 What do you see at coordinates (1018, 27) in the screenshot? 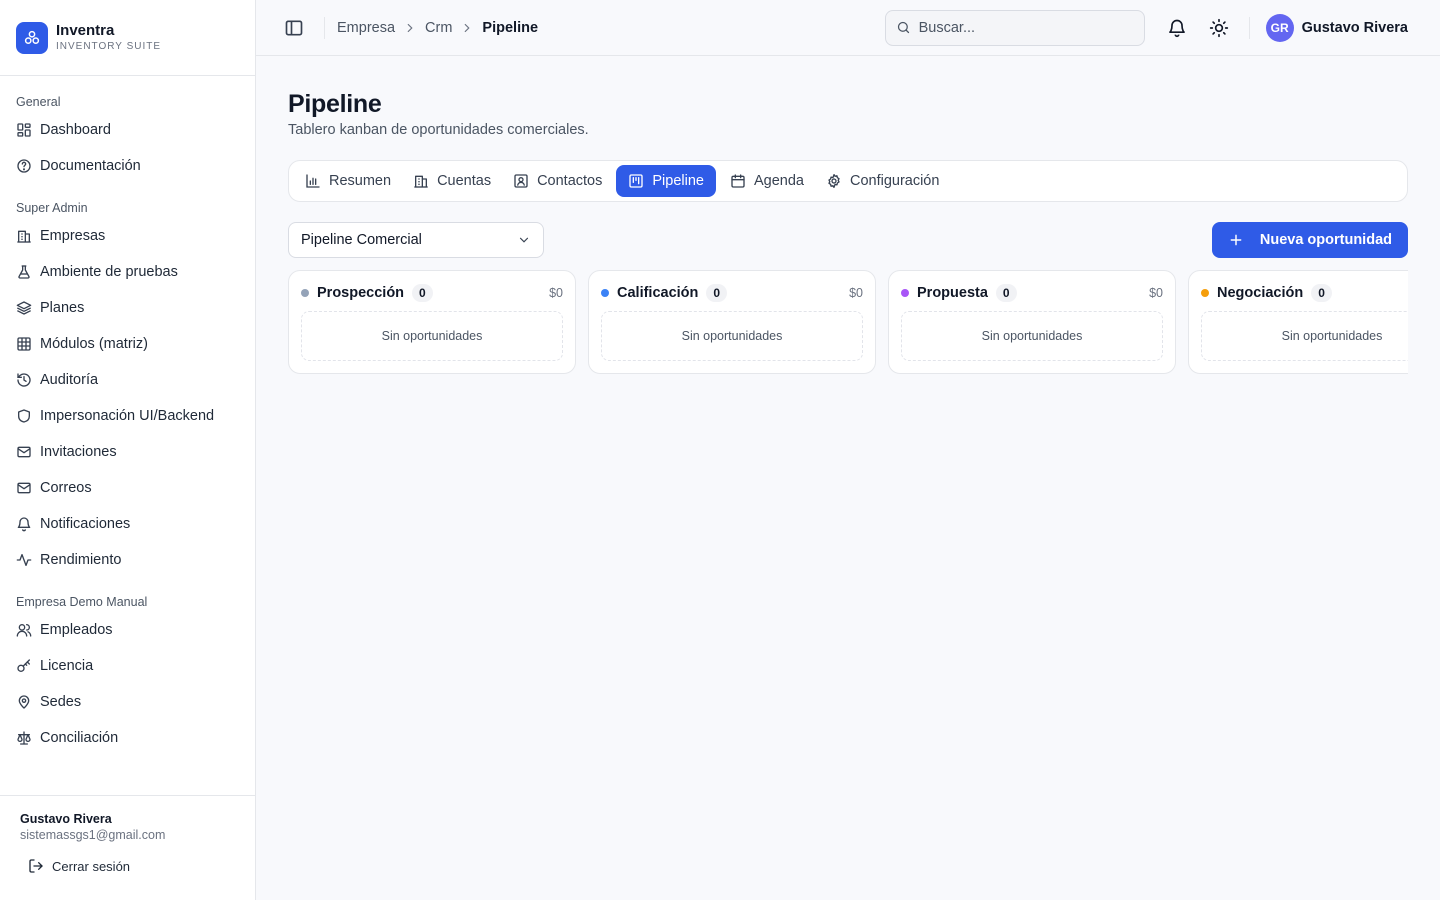
I see `search-input` at bounding box center [1018, 27].